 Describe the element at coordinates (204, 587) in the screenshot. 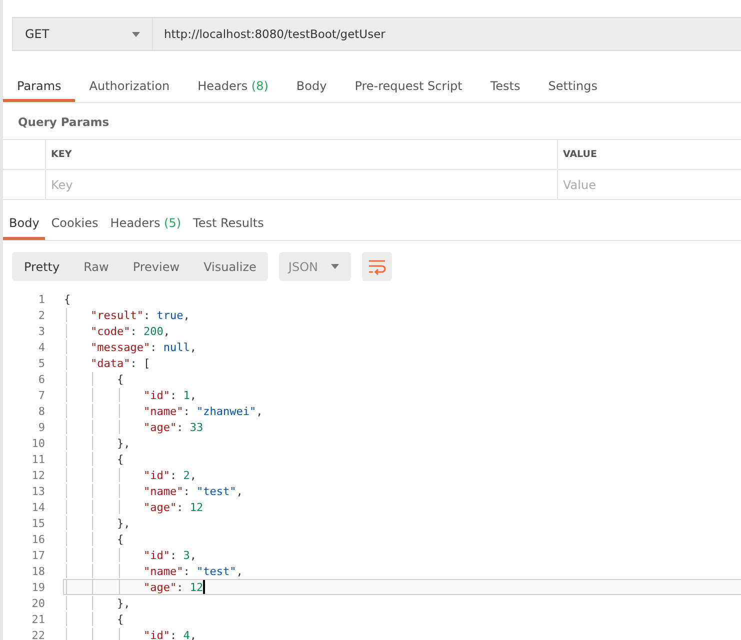

I see `text-cursor` at that location.